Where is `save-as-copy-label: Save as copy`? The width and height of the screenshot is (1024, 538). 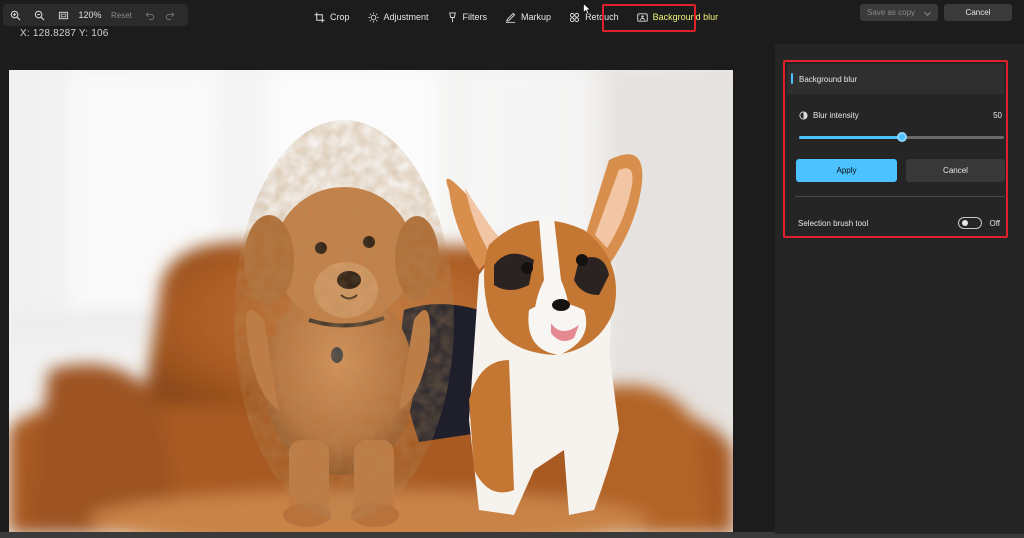
save-as-copy-label: Save as copy is located at coordinates (891, 12).